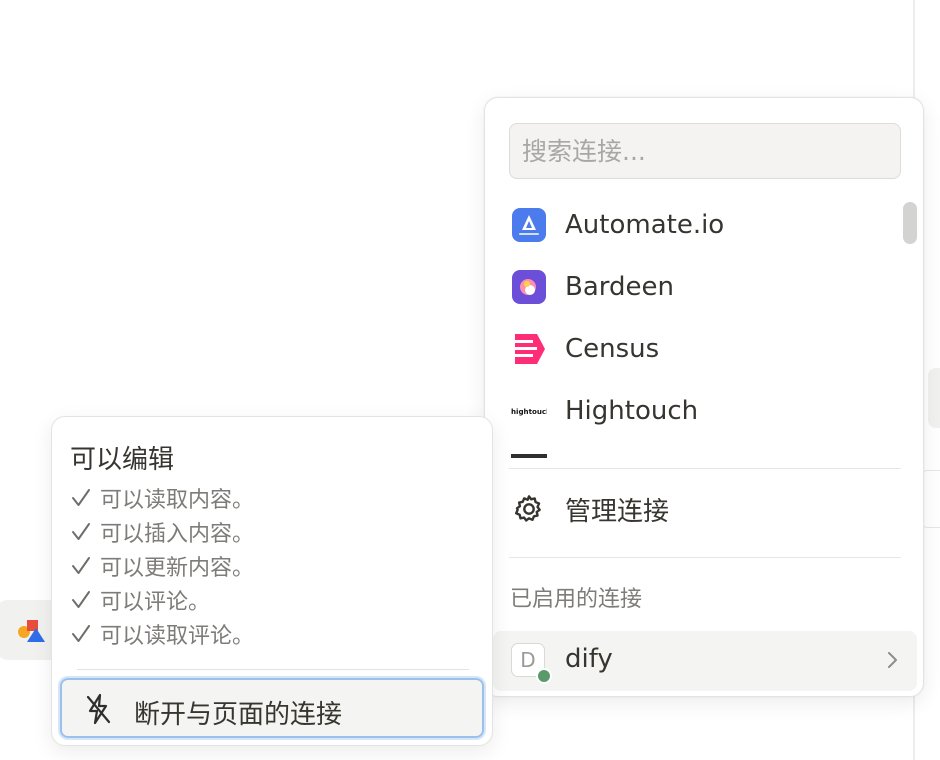 The width and height of the screenshot is (940, 760). Describe the element at coordinates (31, 631) in the screenshot. I see `integration-logo-icon` at that location.